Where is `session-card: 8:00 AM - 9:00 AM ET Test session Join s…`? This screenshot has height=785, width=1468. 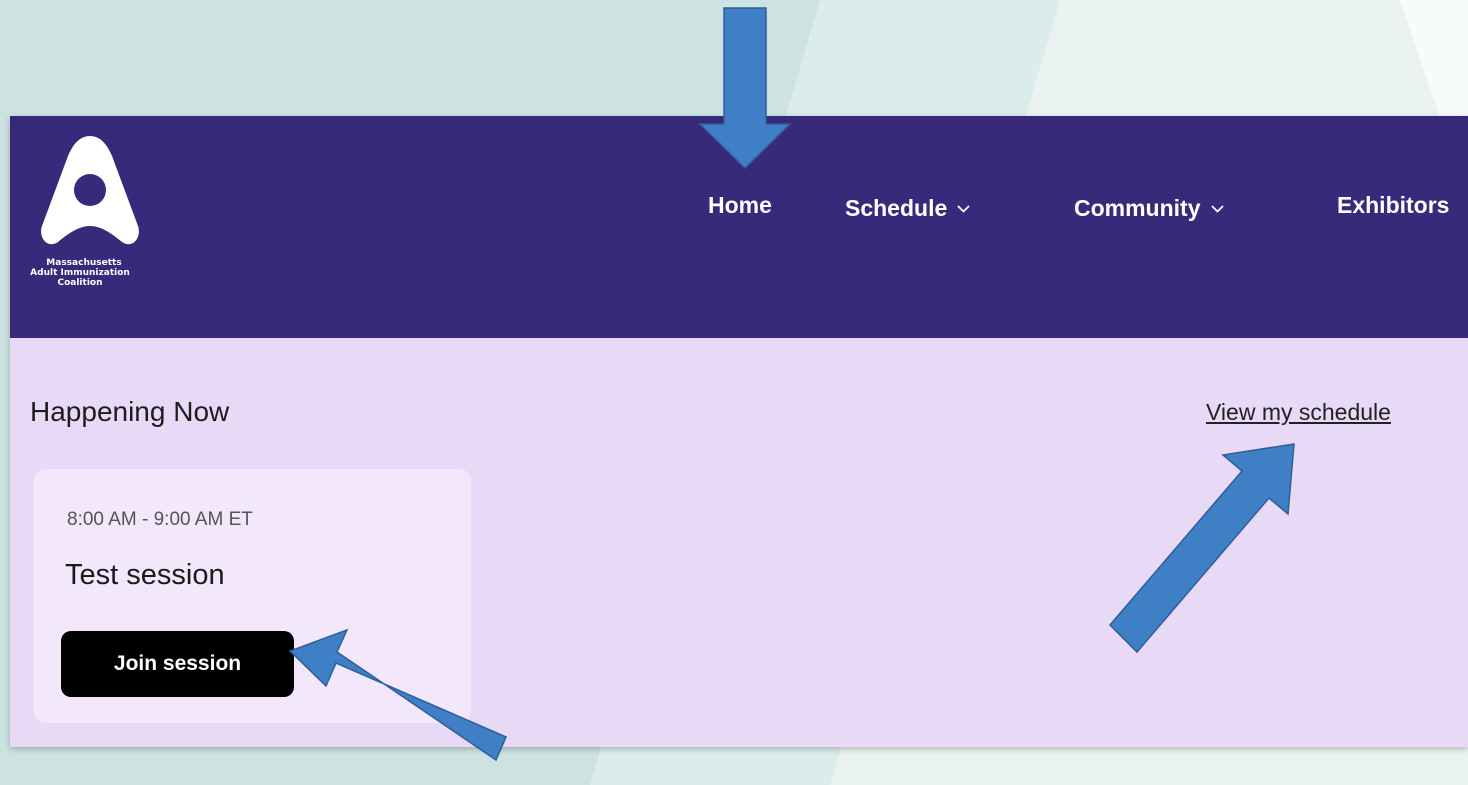
session-card: 8:00 AM - 9:00 AM ET Test session Join s… is located at coordinates (252, 596).